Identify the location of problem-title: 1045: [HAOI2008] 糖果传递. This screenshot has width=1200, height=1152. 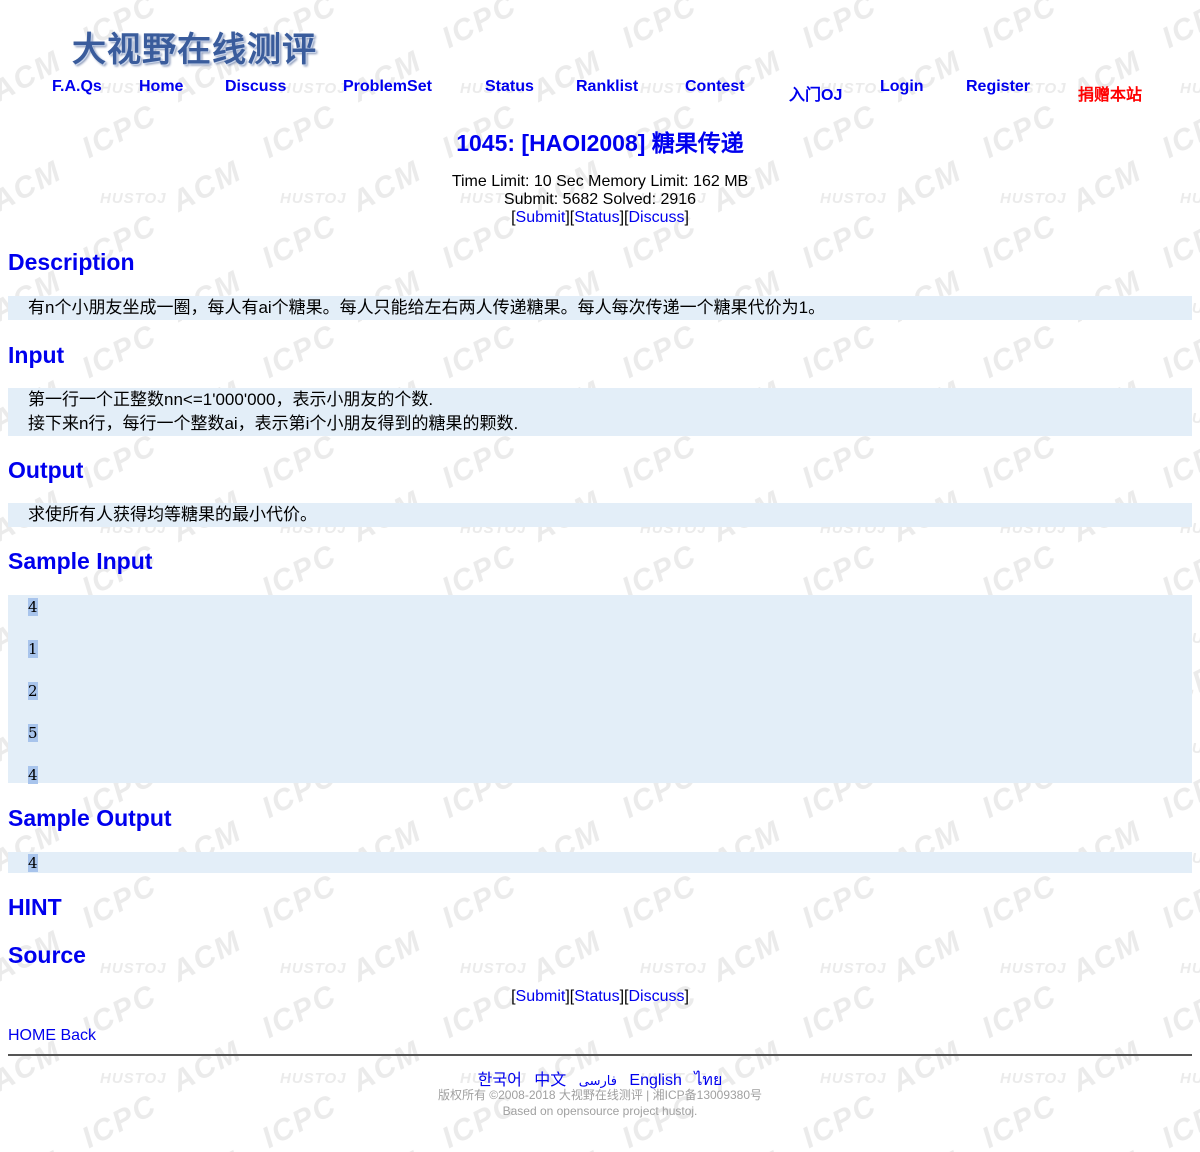
(600, 143).